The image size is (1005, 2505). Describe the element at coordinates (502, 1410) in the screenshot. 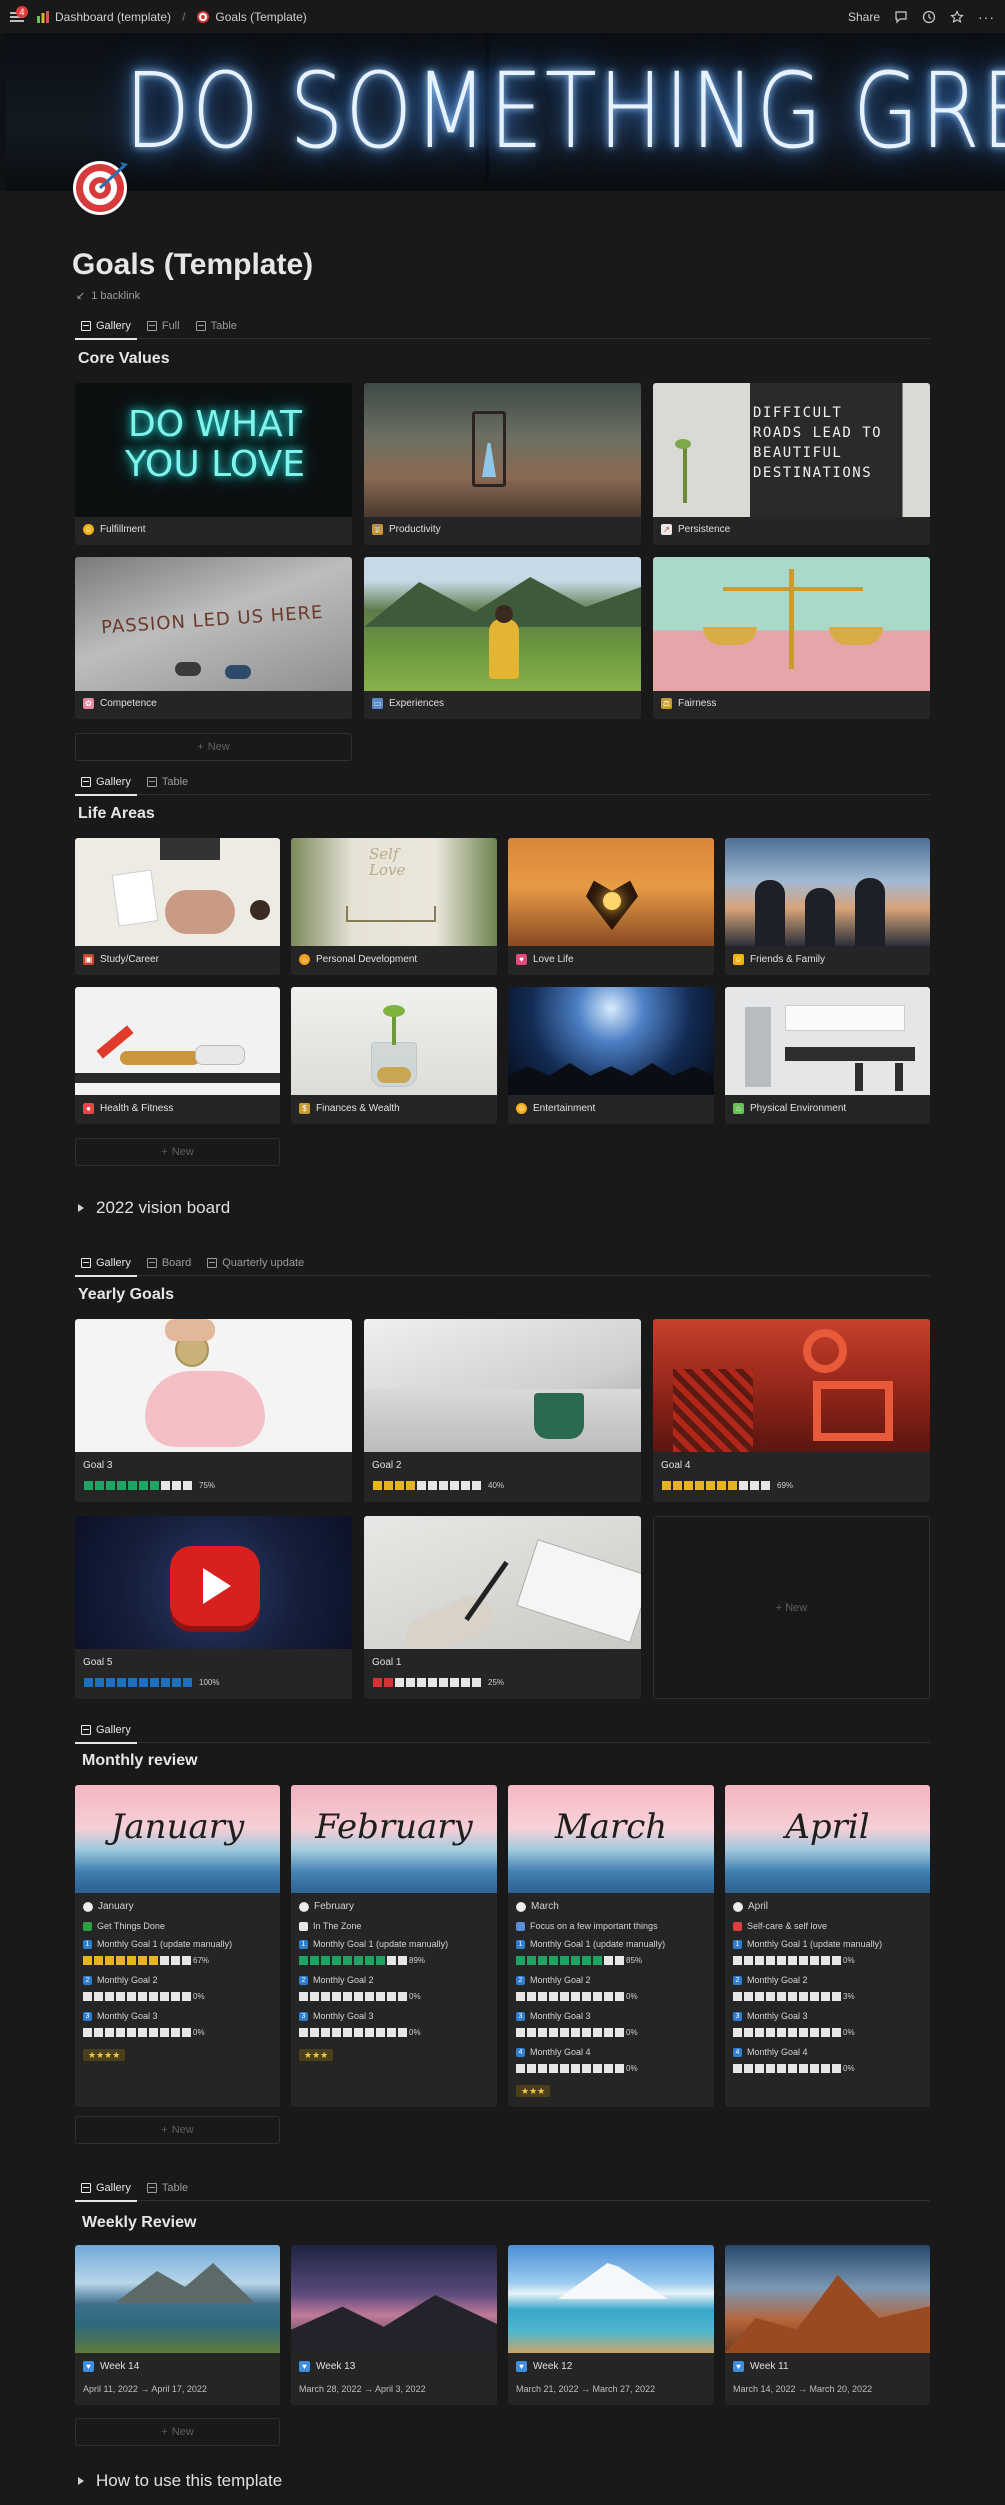

I see `yearly-goal-card: Goal 2 40%` at that location.